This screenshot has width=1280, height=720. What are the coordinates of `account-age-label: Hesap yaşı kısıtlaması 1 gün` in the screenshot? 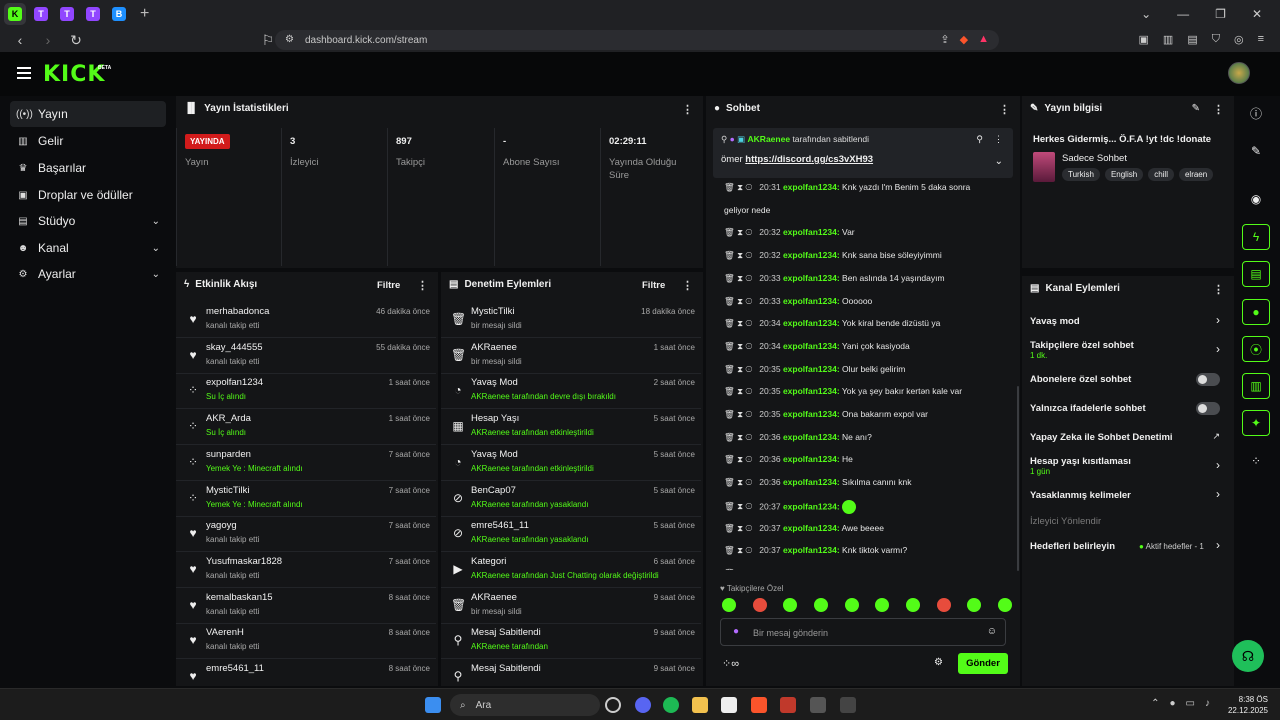 It's located at (1080, 466).